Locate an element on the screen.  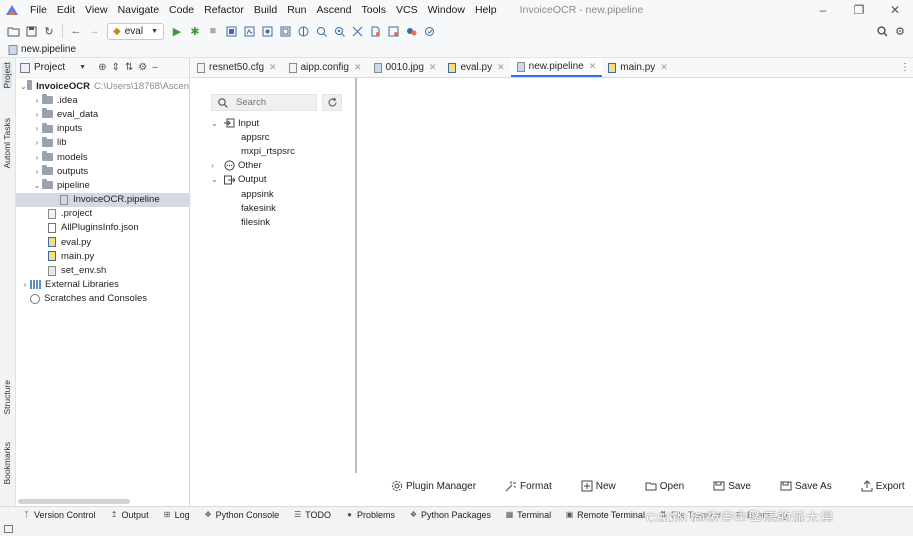
tab-resnet50-cfg: resnet50.cfg ✕ is located at coordinates (237, 67).